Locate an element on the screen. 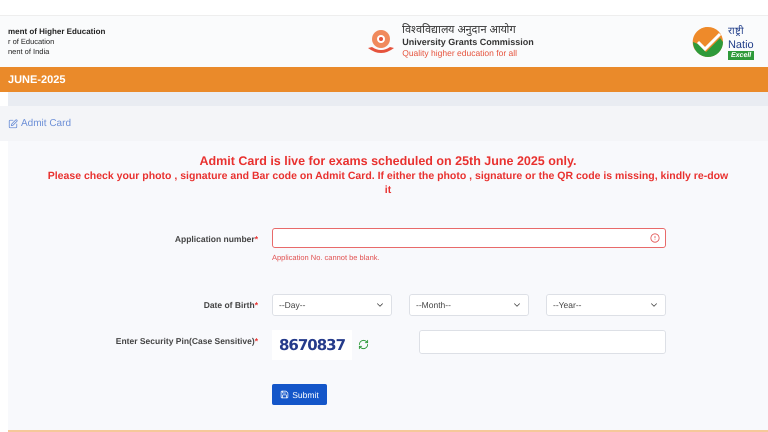 This screenshot has height=432, width=768. ministry-text: ment of Higher Education is located at coordinates (57, 31).